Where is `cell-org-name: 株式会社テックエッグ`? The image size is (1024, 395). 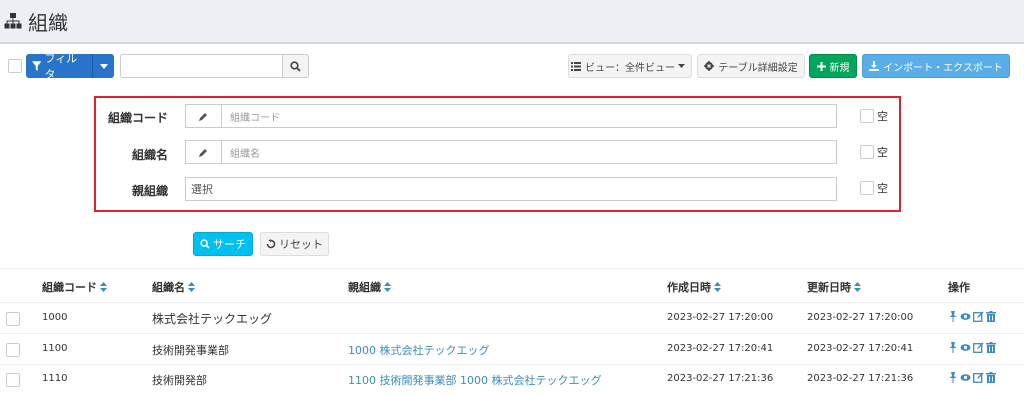 cell-org-name: 株式会社テックエッグ is located at coordinates (212, 319).